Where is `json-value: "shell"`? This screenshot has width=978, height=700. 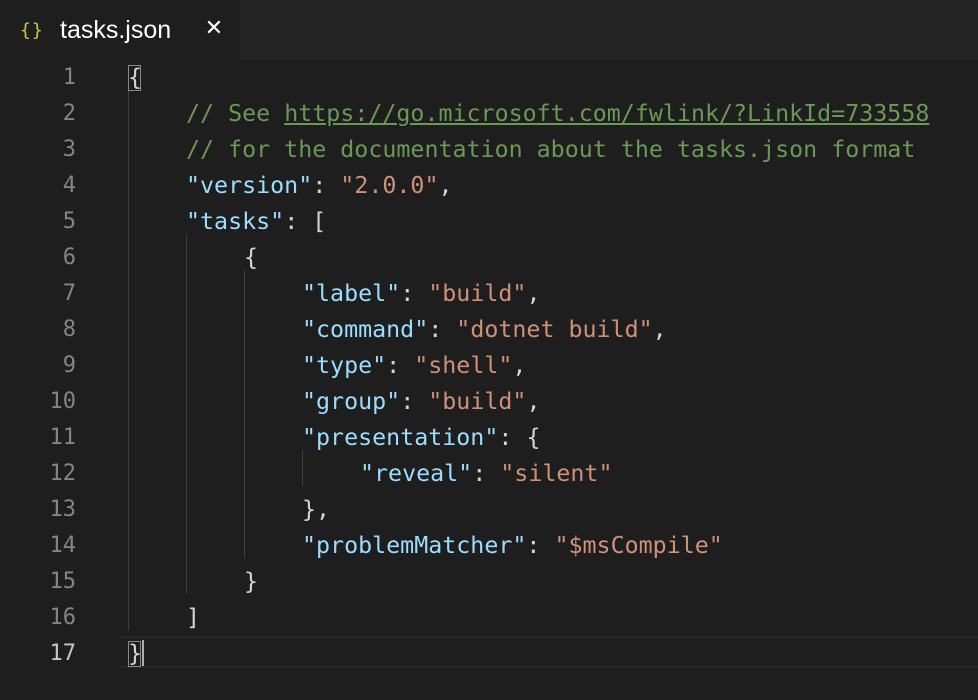
json-value: "shell" is located at coordinates (463, 365).